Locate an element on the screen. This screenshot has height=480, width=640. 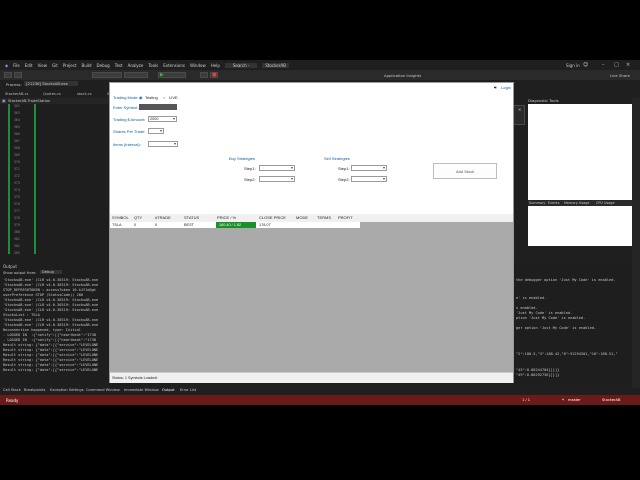
menu-help: Help is located at coordinates (215, 65).